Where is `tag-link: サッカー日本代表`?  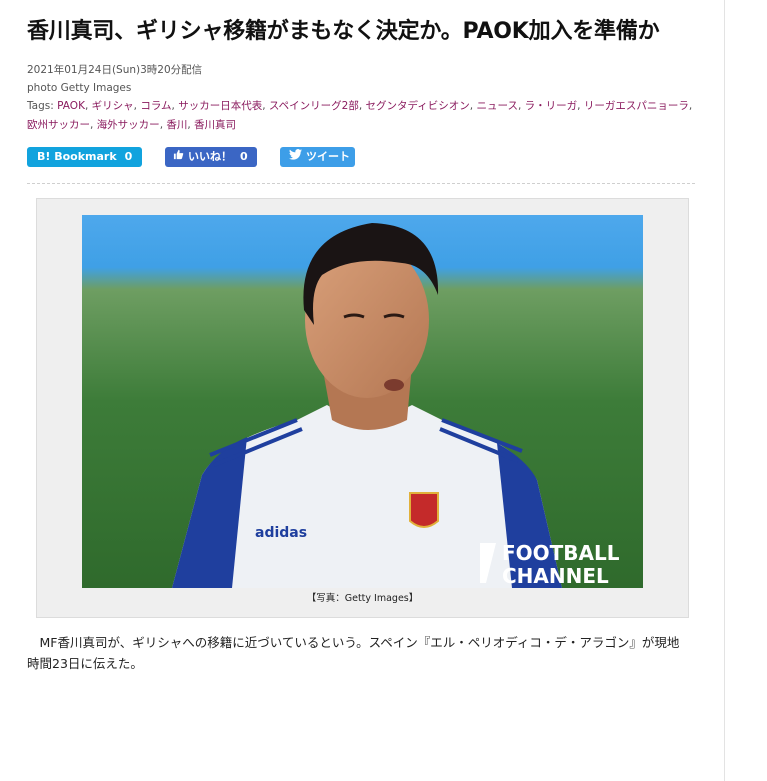 tag-link: サッカー日本代表 is located at coordinates (220, 106).